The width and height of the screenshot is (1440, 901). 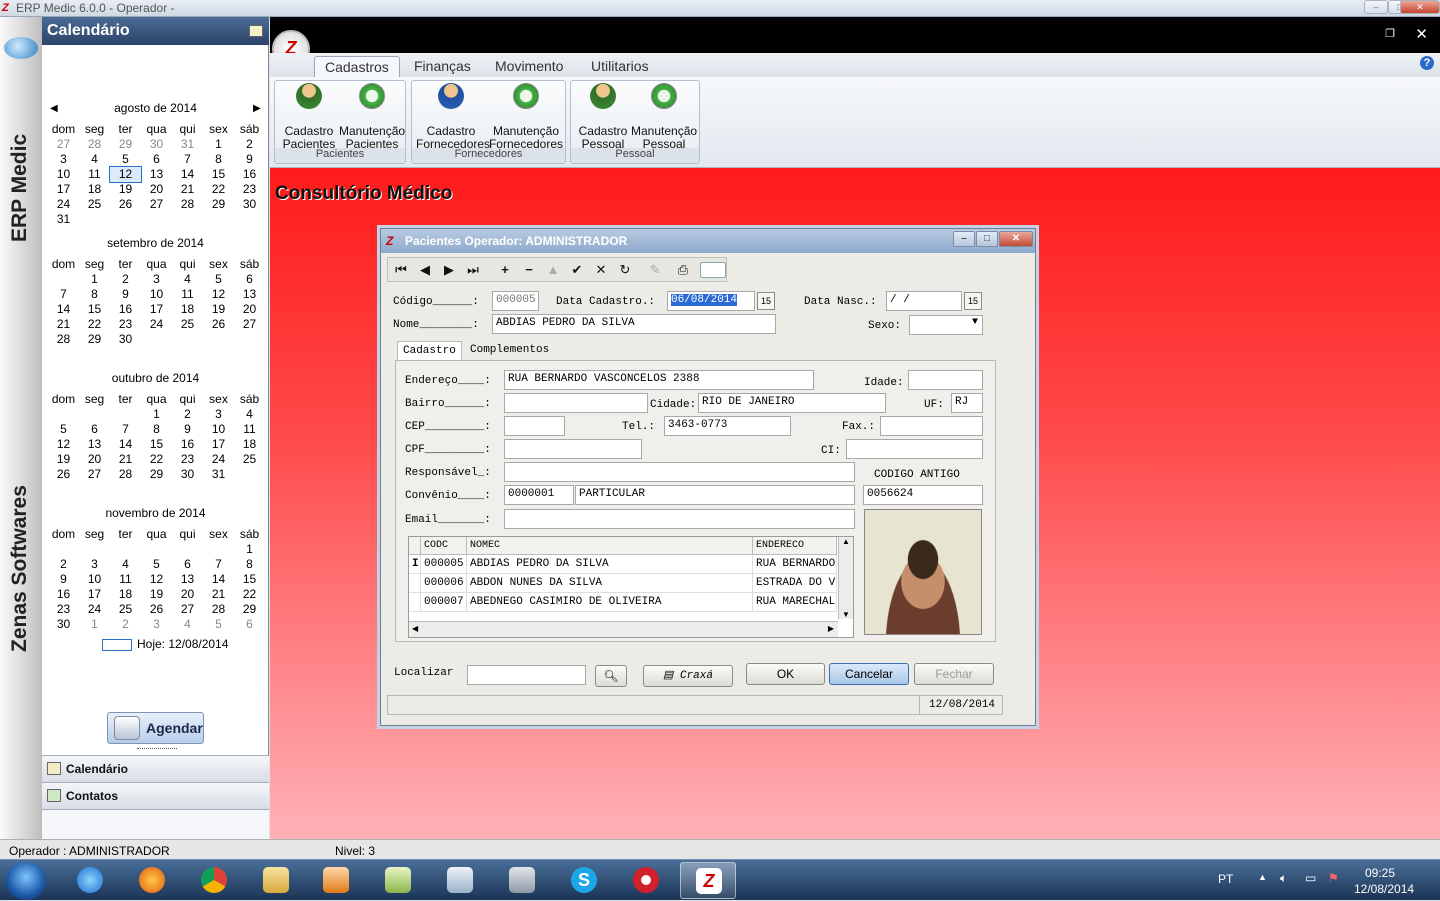 What do you see at coordinates (1380, 873) in the screenshot?
I see `clock-time: 09:25` at bounding box center [1380, 873].